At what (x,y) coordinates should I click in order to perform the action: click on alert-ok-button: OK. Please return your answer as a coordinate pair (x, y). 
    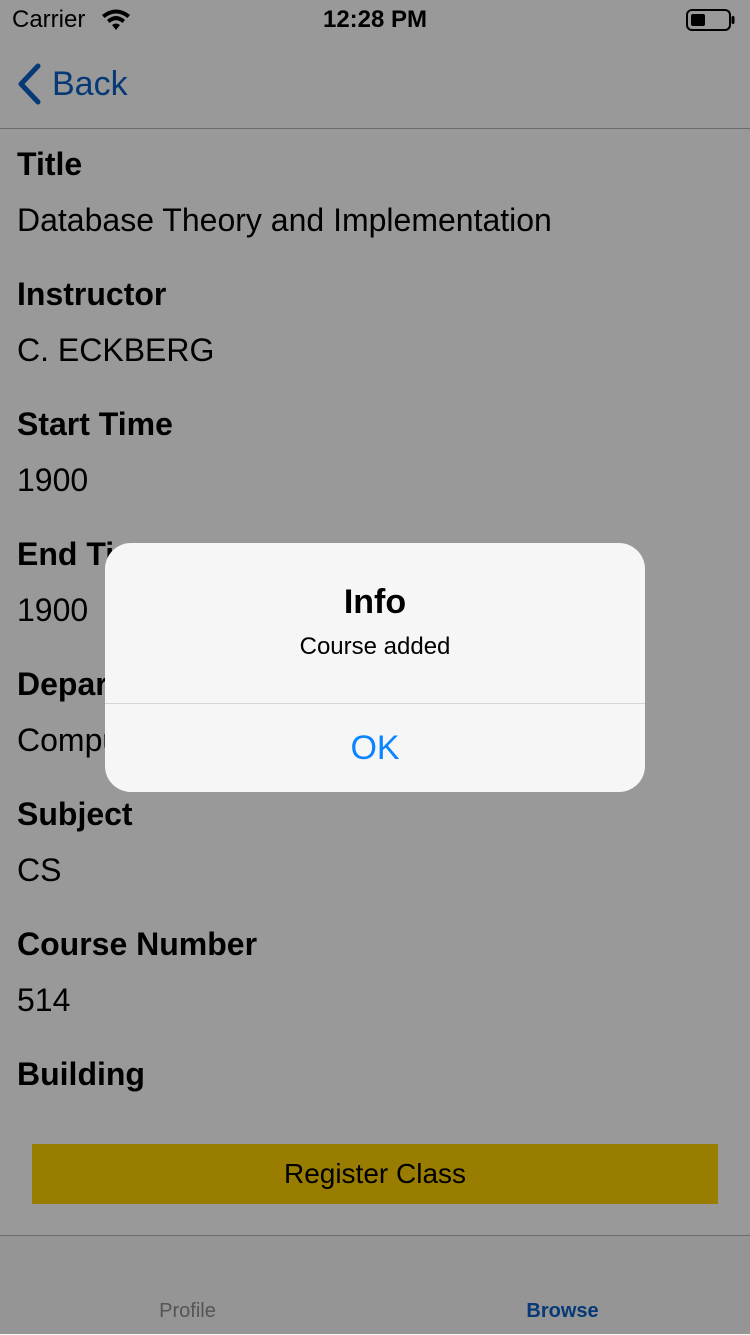
    Looking at the image, I should click on (375, 748).